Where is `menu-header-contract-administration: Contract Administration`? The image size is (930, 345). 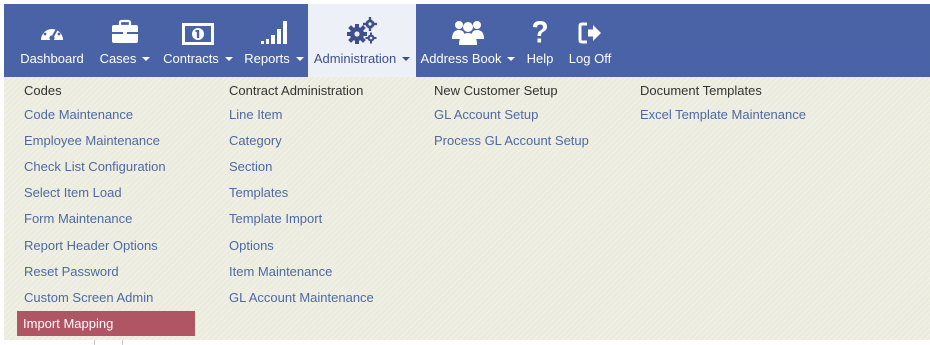
menu-header-contract-administration: Contract Administration is located at coordinates (296, 90).